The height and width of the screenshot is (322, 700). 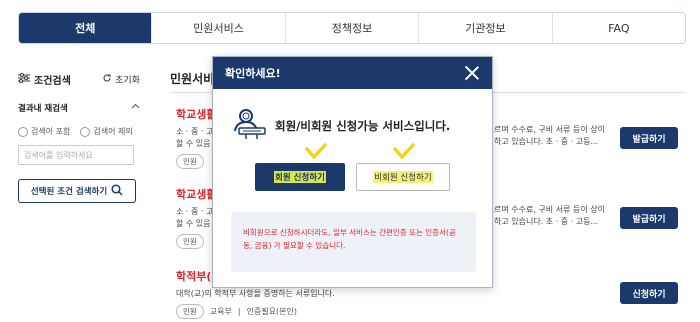 What do you see at coordinates (217, 28) in the screenshot?
I see `tab-civil-service: 민원서비스` at bounding box center [217, 28].